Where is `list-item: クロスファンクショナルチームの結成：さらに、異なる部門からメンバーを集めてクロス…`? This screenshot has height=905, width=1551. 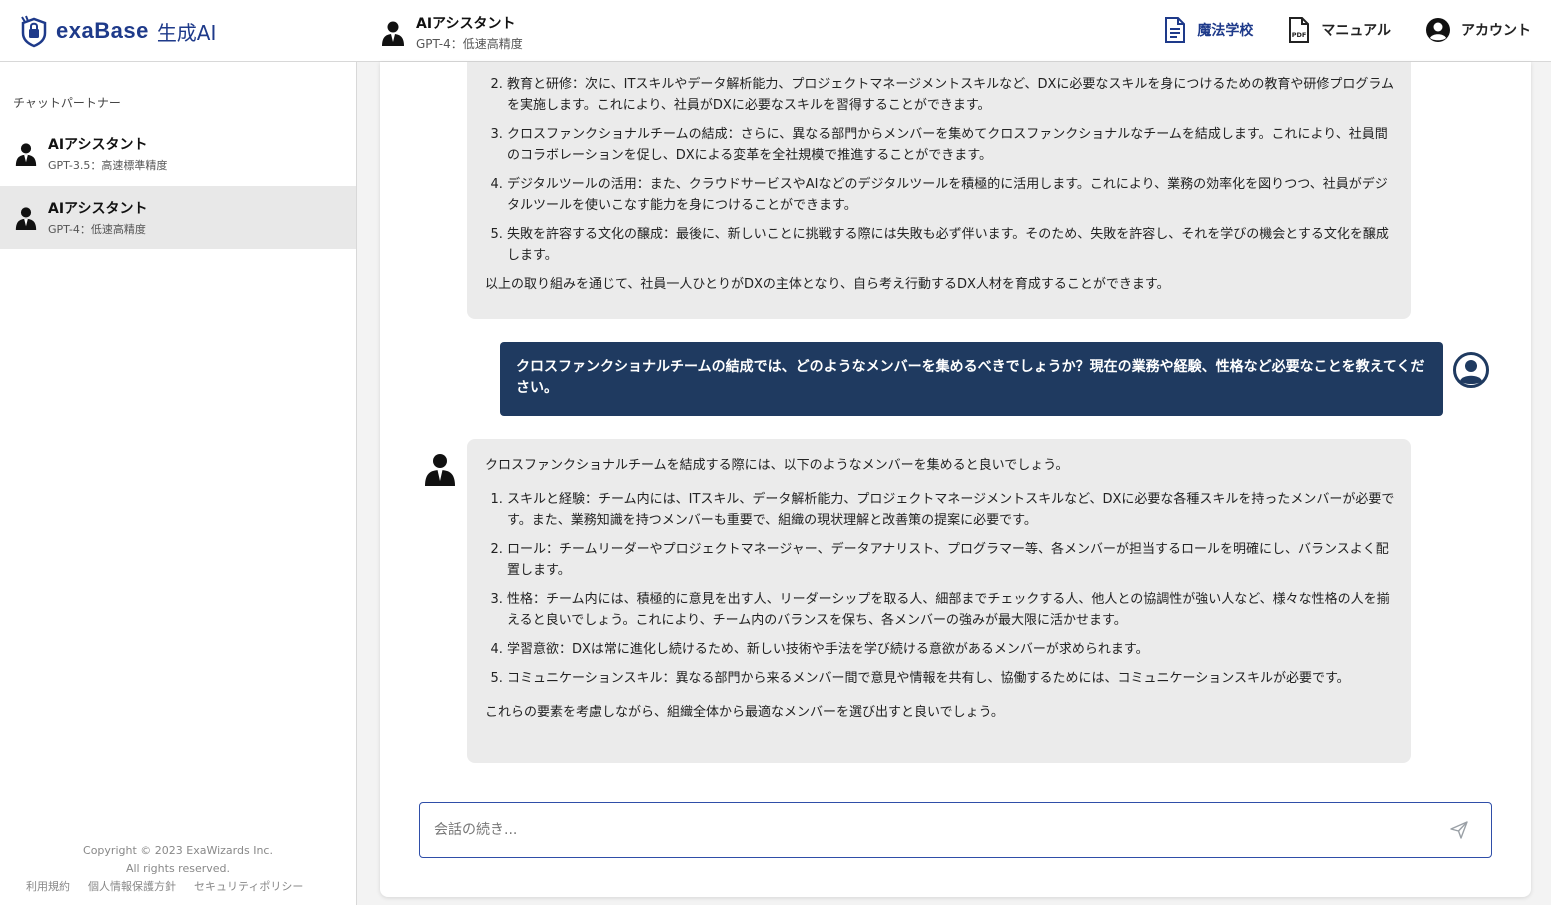 list-item: クロスファンクショナルチームの結成：さらに、異なる部門からメンバーを集めてクロス… is located at coordinates (959, 145).